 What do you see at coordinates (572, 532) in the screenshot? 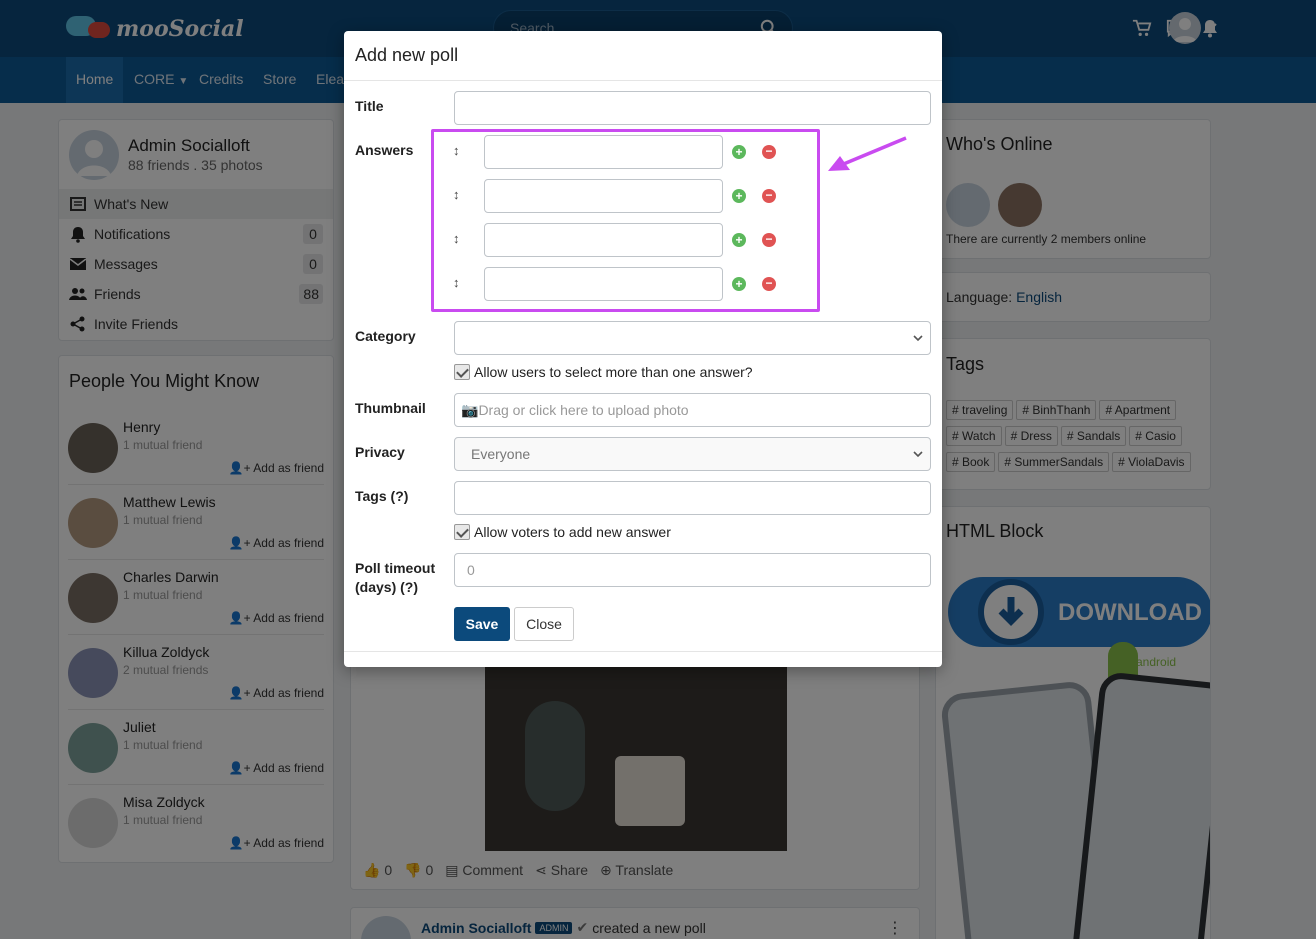
I see `voters-add-label: Allow voters to add new answer` at bounding box center [572, 532].